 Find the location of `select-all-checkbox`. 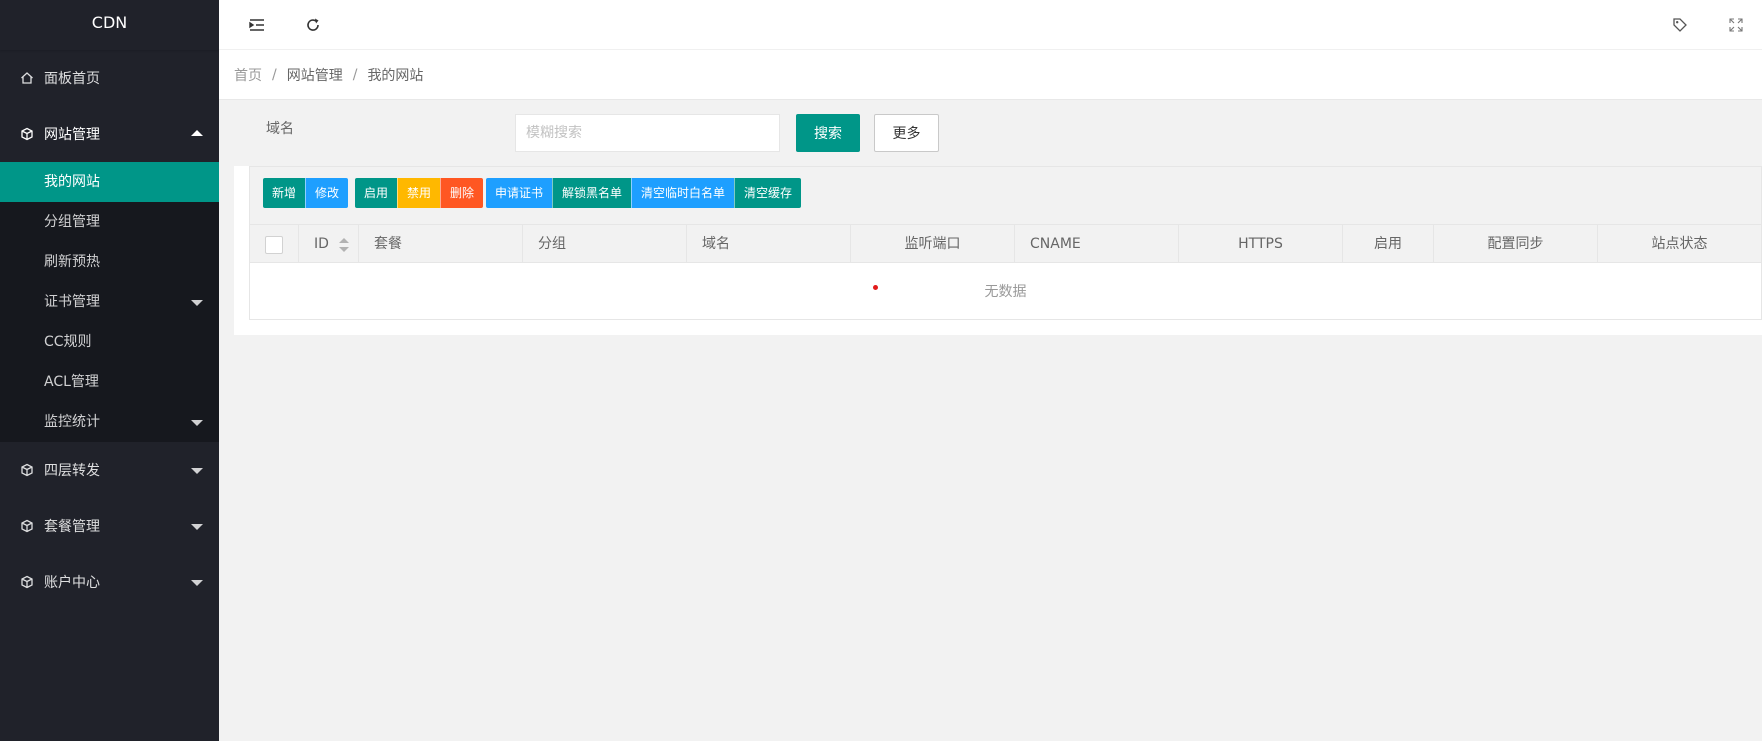

select-all-checkbox is located at coordinates (274, 245).